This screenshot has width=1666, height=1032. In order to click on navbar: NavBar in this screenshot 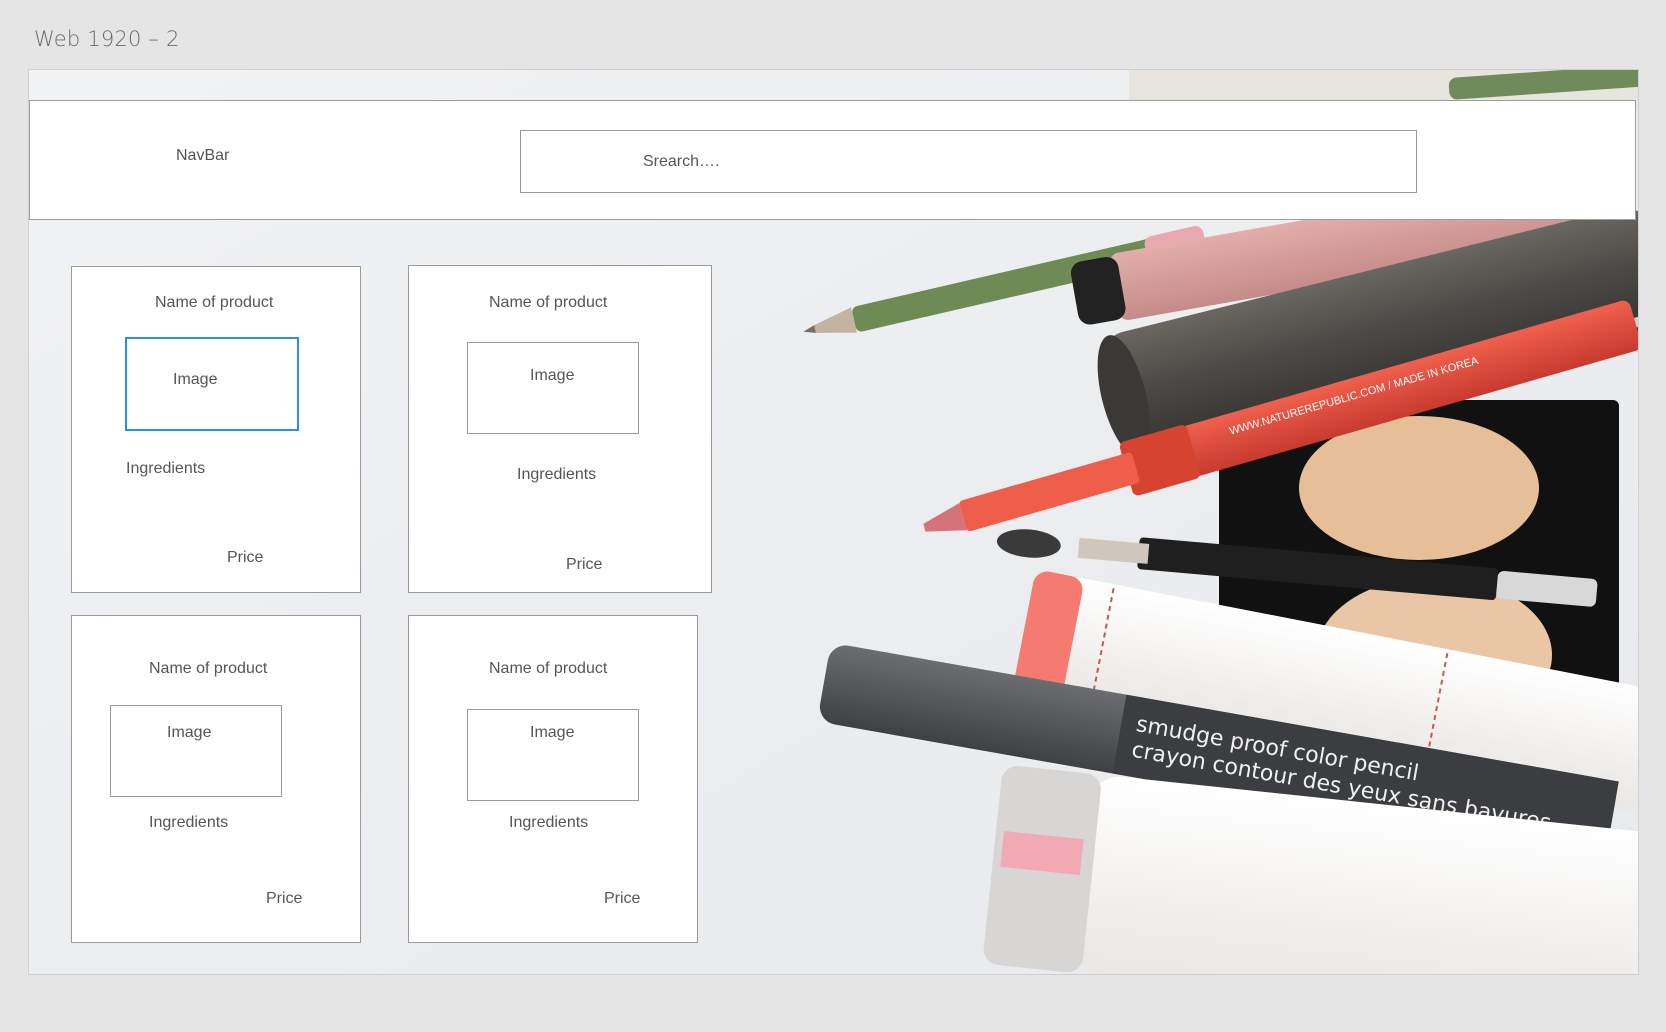, I will do `click(832, 160)`.